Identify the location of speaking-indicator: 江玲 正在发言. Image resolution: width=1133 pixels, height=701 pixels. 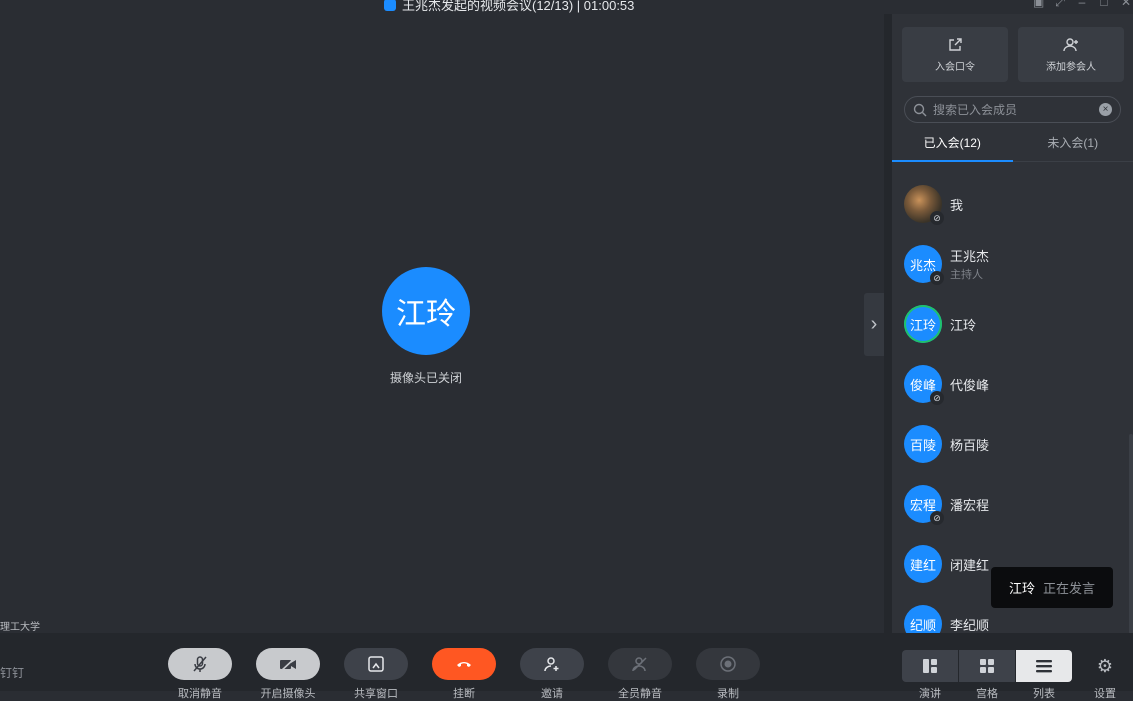
(1052, 587).